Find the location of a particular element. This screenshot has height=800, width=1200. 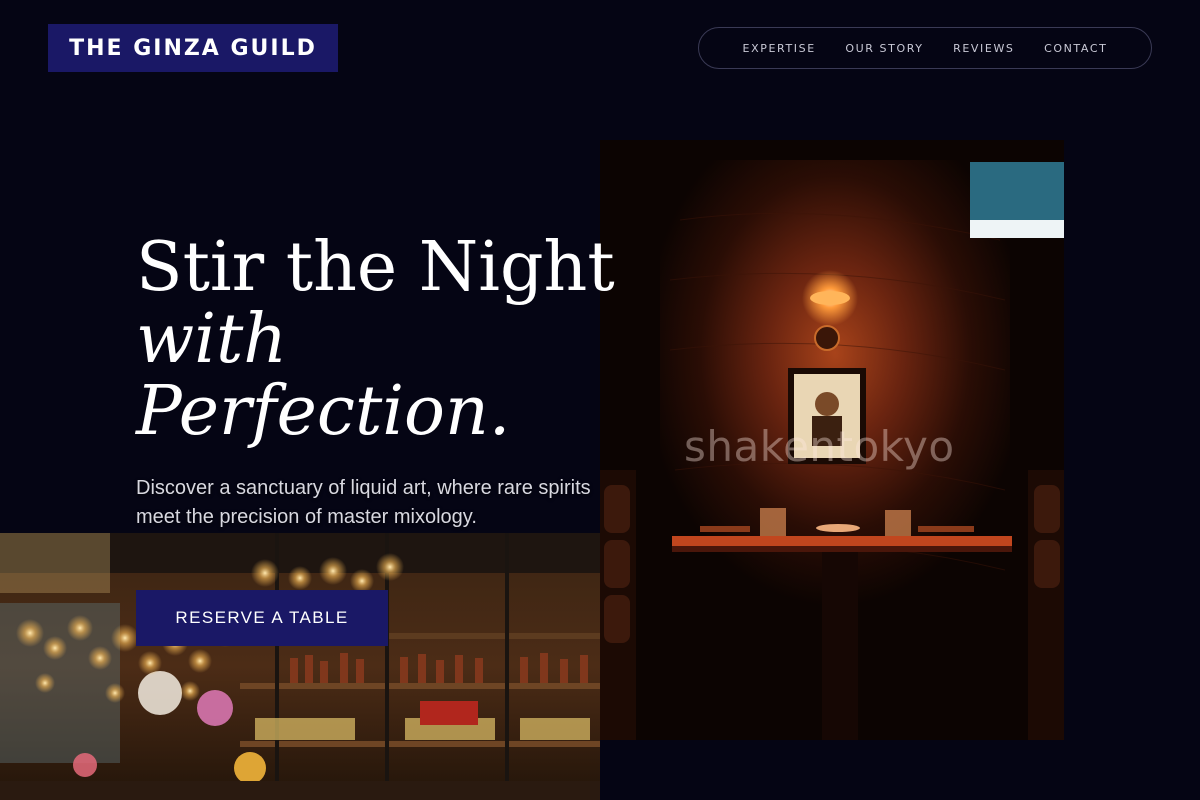

nav-link-expertise: EXPERTISE is located at coordinates (779, 48).